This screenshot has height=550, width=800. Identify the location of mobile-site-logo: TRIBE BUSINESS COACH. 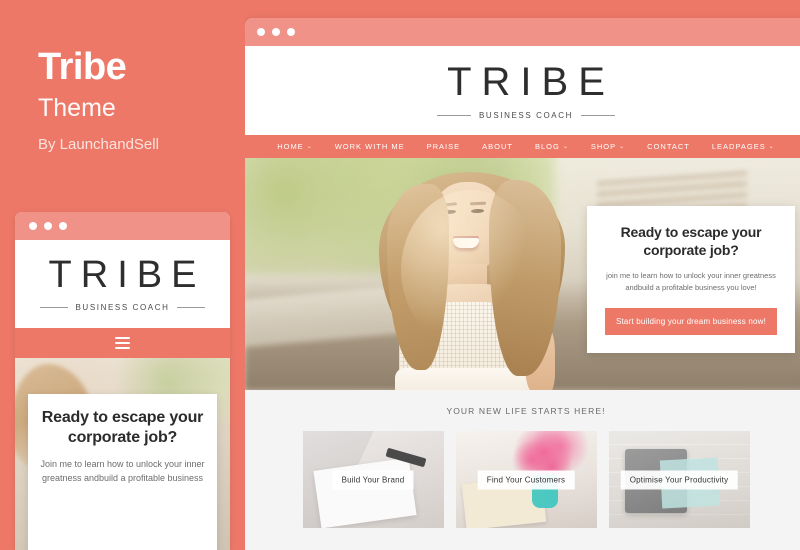
(122, 284).